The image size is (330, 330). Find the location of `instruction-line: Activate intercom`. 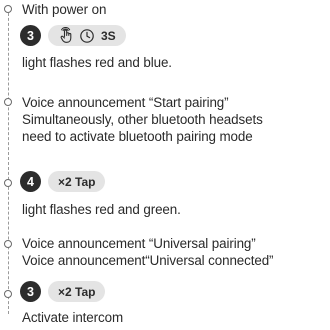

instruction-line: Activate intercom is located at coordinates (72, 317).